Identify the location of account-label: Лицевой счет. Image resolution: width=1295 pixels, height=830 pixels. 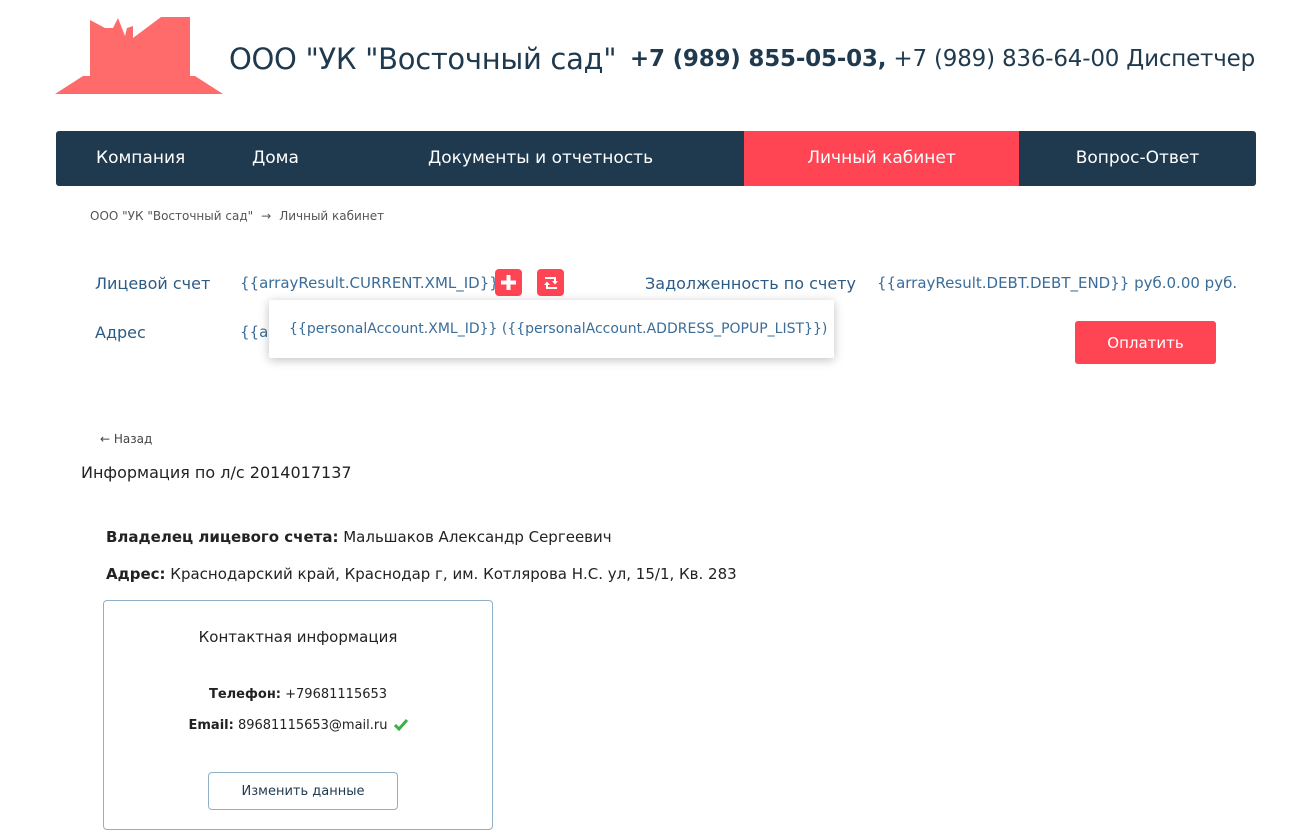
(153, 283).